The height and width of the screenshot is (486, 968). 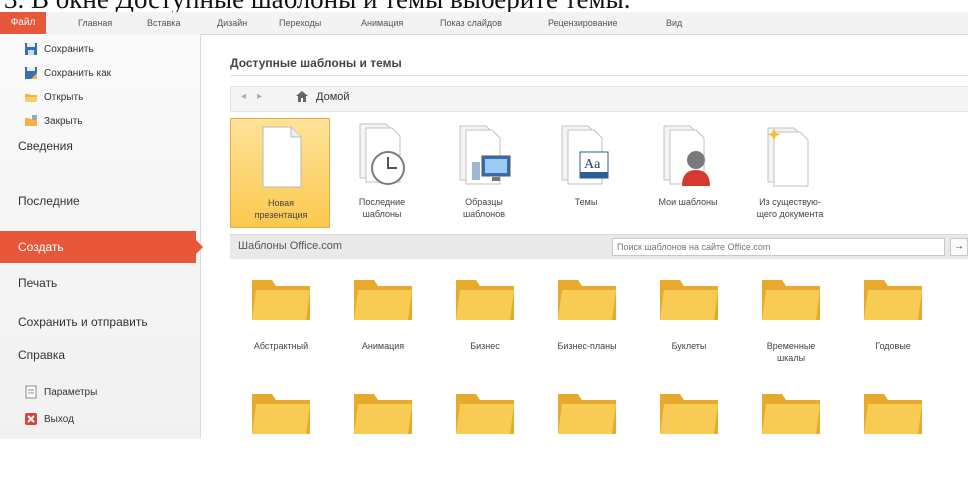 I want to click on tile-new-presentation: Новая презентация, so click(x=280, y=173).